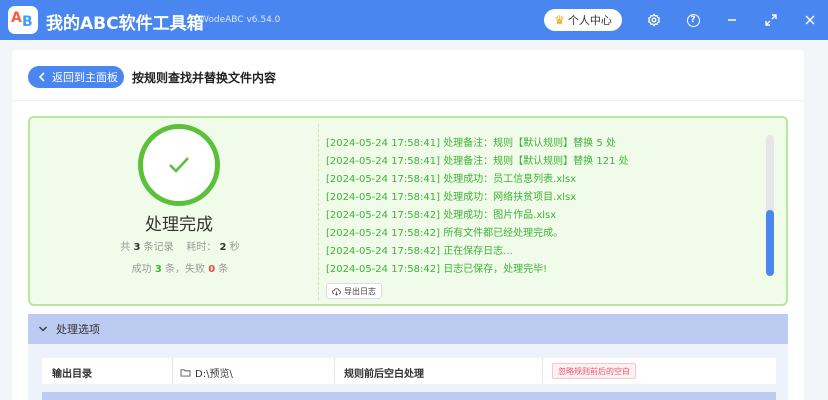 This screenshot has height=400, width=828. What do you see at coordinates (437, 269) in the screenshot?
I see `log-line: [2024-05-24 17:58:42] 日志已保存，处理完毕!` at bounding box center [437, 269].